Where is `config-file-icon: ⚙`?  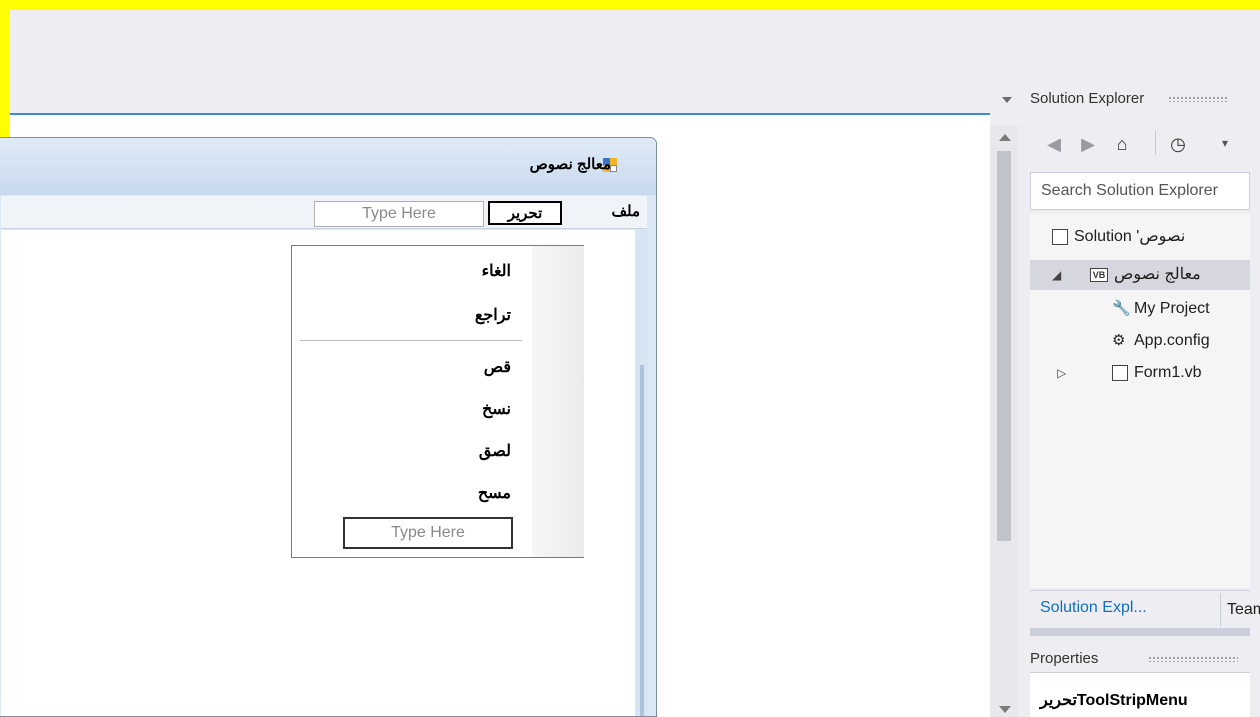
config-file-icon: ⚙ is located at coordinates (1119, 340).